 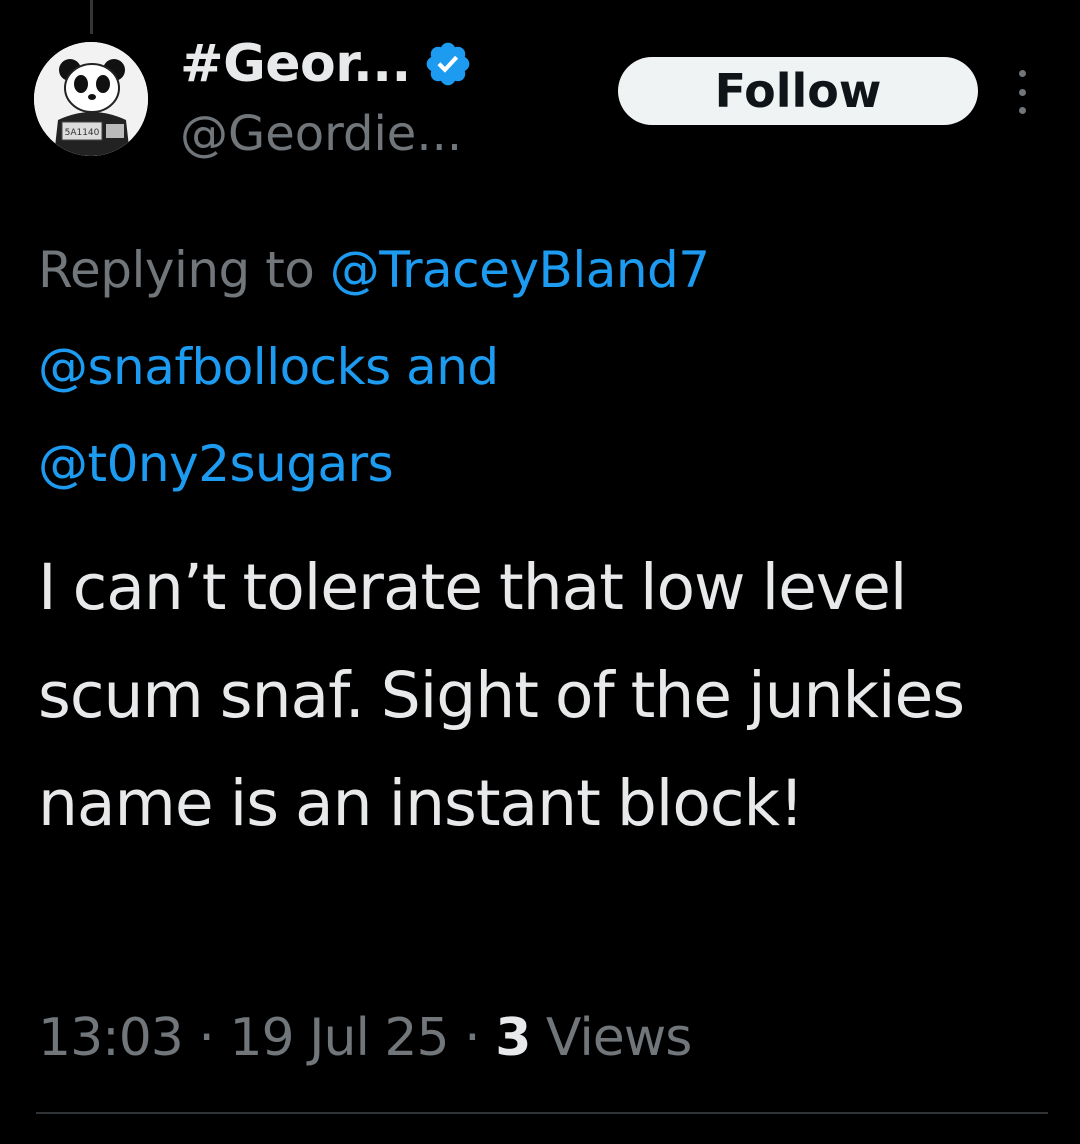 What do you see at coordinates (798, 91) in the screenshot?
I see `follow-button: Follow` at bounding box center [798, 91].